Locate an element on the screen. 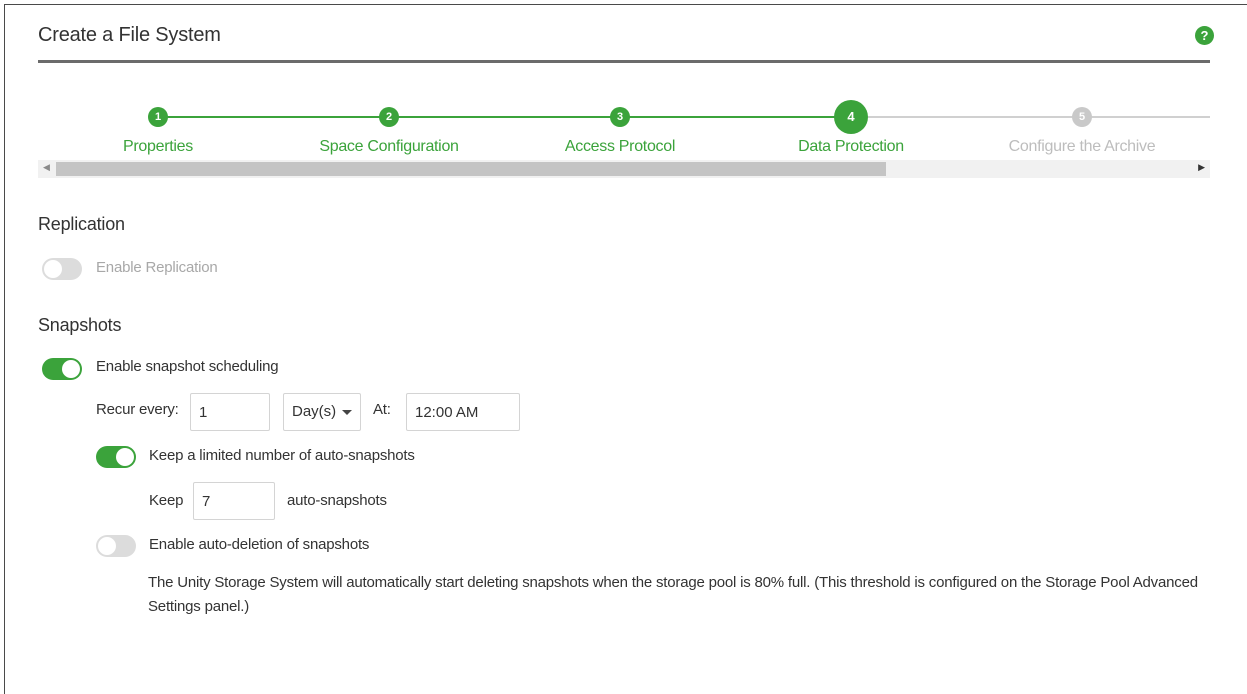  step-1-label: Properties is located at coordinates (158, 147).